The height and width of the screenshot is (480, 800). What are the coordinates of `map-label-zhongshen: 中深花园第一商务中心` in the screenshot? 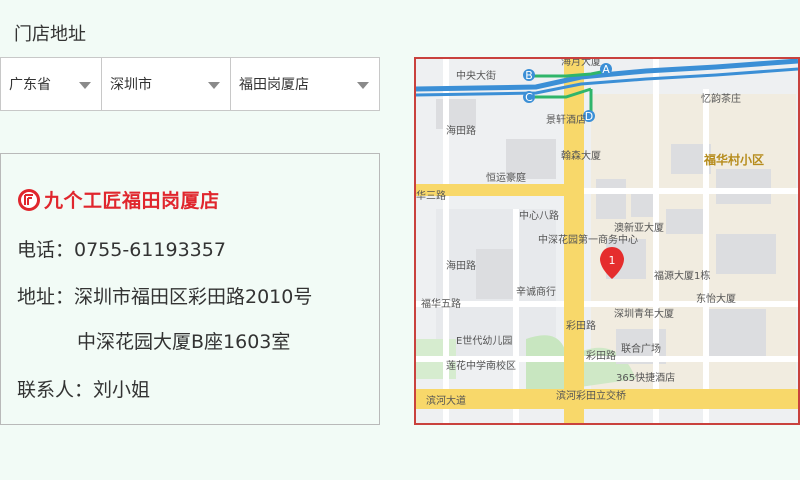 It's located at (588, 239).